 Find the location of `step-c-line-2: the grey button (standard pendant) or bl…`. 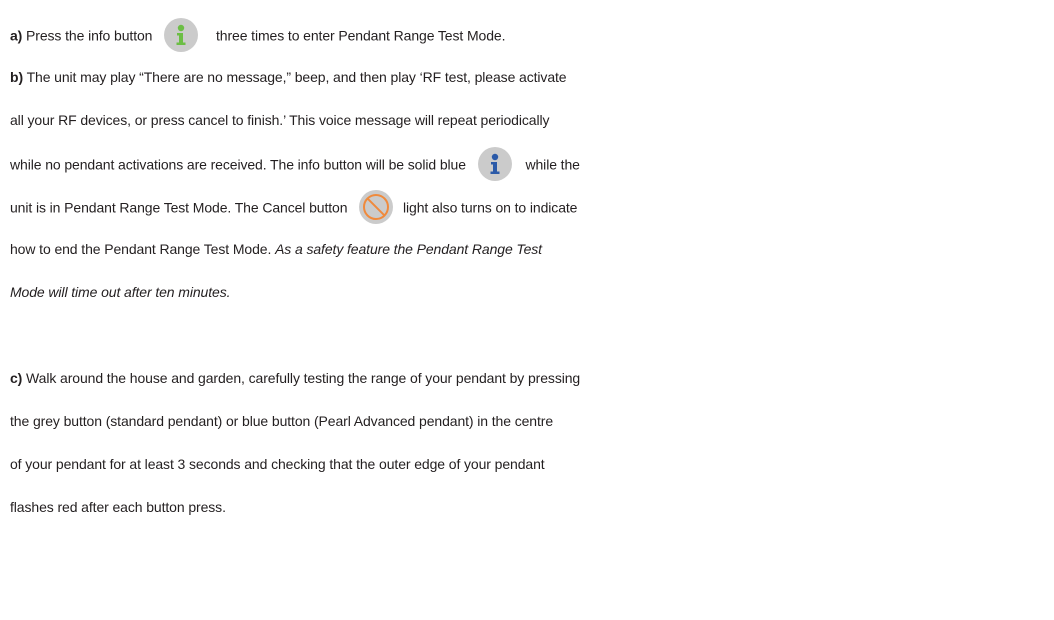

step-c-line-2: the grey button (standard pendant) or bl… is located at coordinates (529, 421).